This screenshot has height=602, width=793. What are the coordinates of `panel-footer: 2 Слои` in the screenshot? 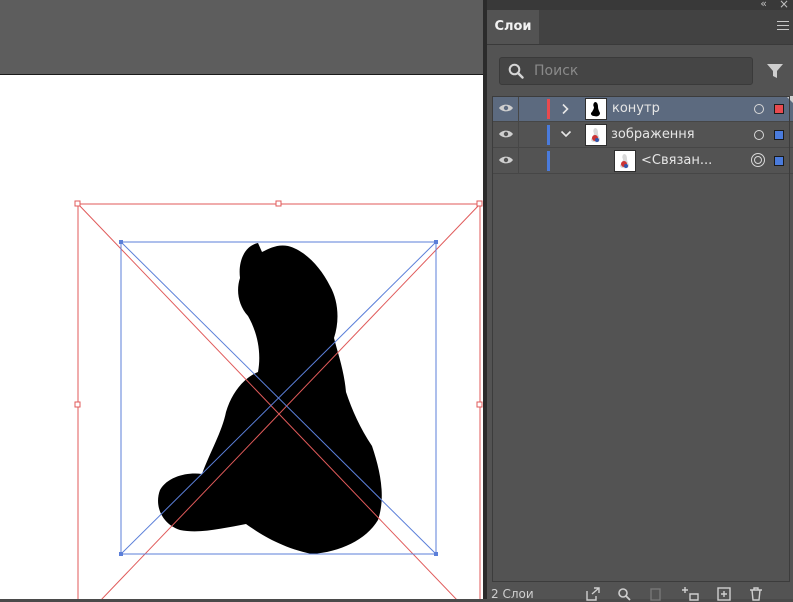 It's located at (640, 592).